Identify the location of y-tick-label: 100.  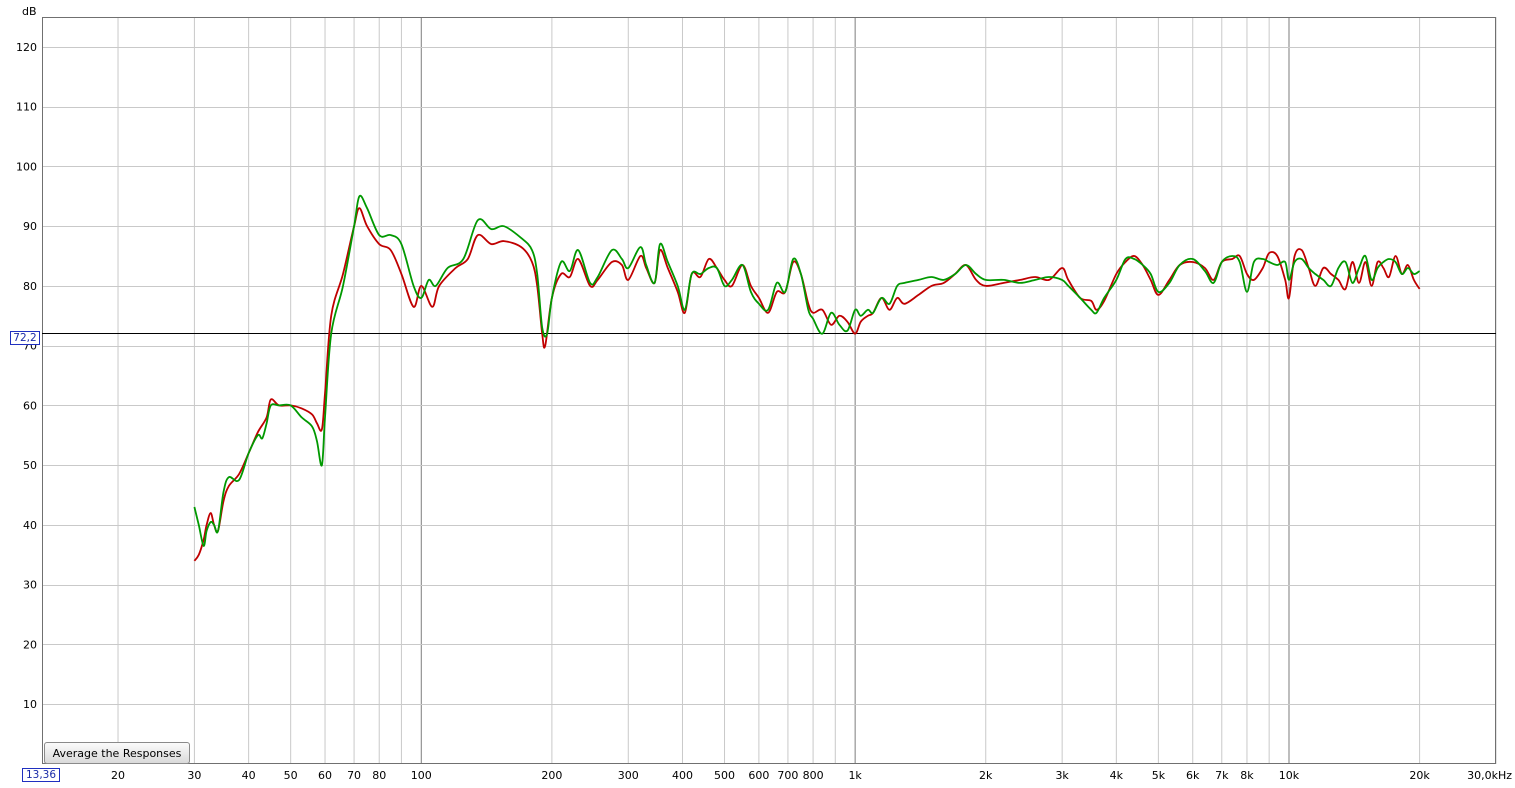
(26, 166).